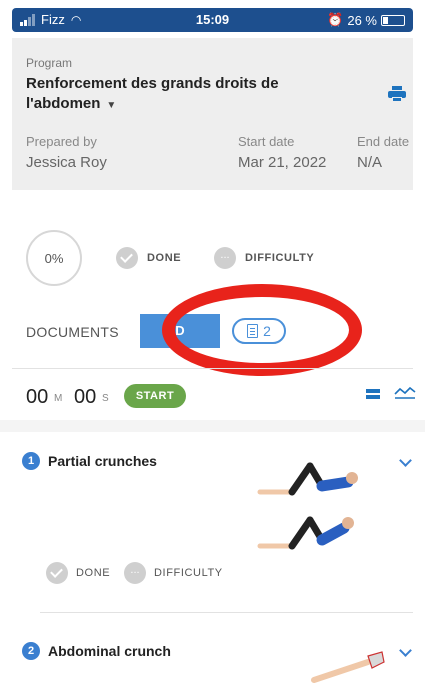 The height and width of the screenshot is (685, 425). What do you see at coordinates (253, 331) in the screenshot?
I see `document-icon` at bounding box center [253, 331].